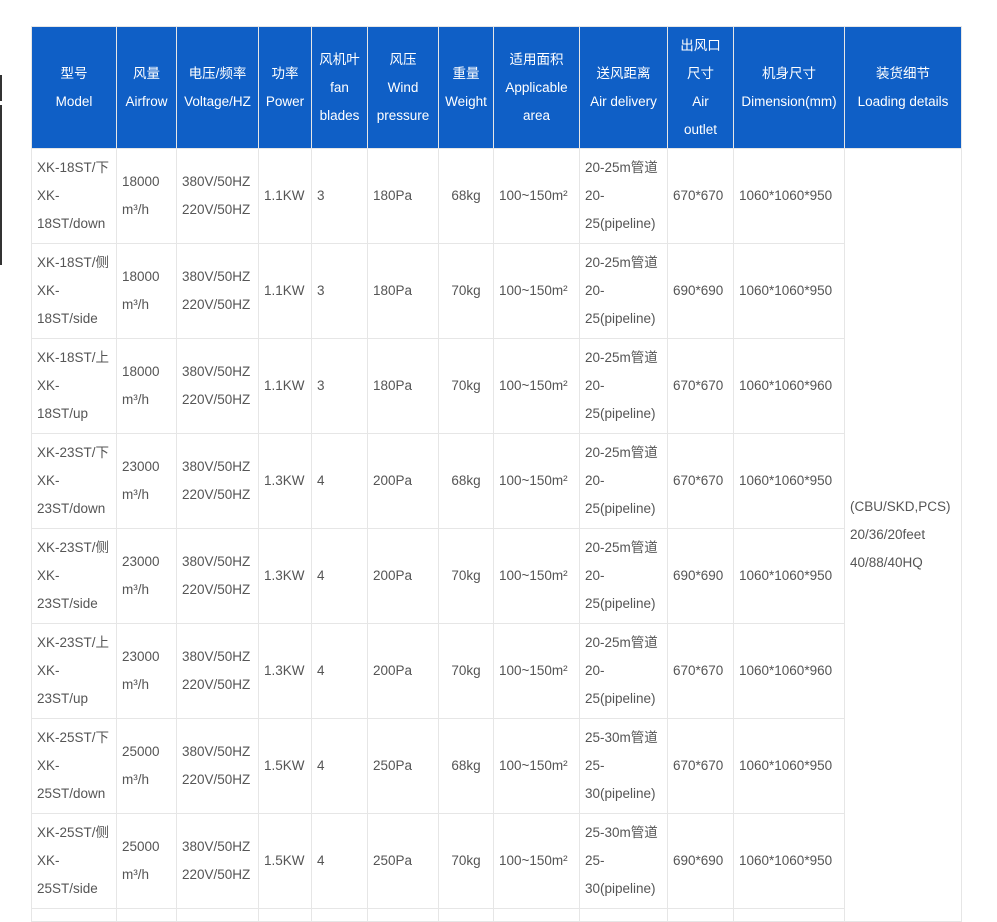  Describe the element at coordinates (74, 481) in the screenshot. I see `cell-model: XK-23ST/下 XK- 23ST/down` at that location.